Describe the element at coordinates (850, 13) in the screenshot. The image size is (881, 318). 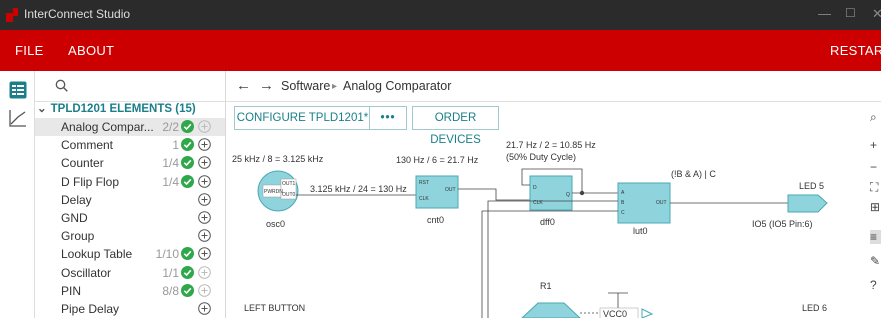
I see `maximize-icon: ☐` at that location.